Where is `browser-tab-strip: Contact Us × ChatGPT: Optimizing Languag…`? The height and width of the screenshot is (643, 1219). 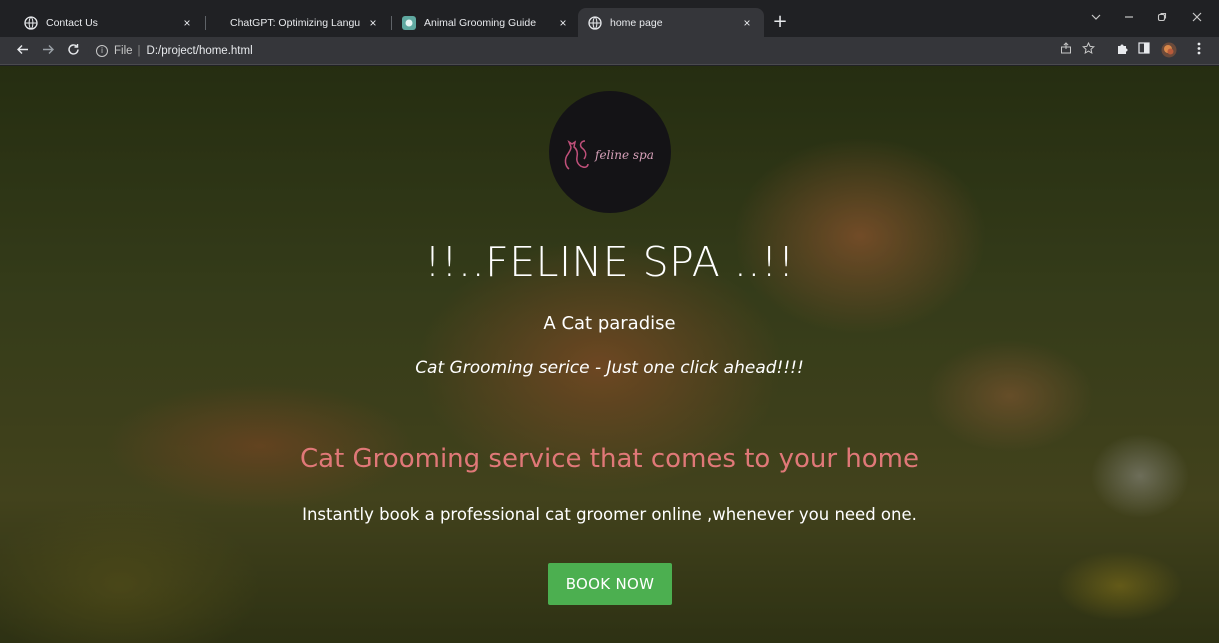
browser-tab-strip: Contact Us × ChatGPT: Optimizing Languag… is located at coordinates (609, 18).